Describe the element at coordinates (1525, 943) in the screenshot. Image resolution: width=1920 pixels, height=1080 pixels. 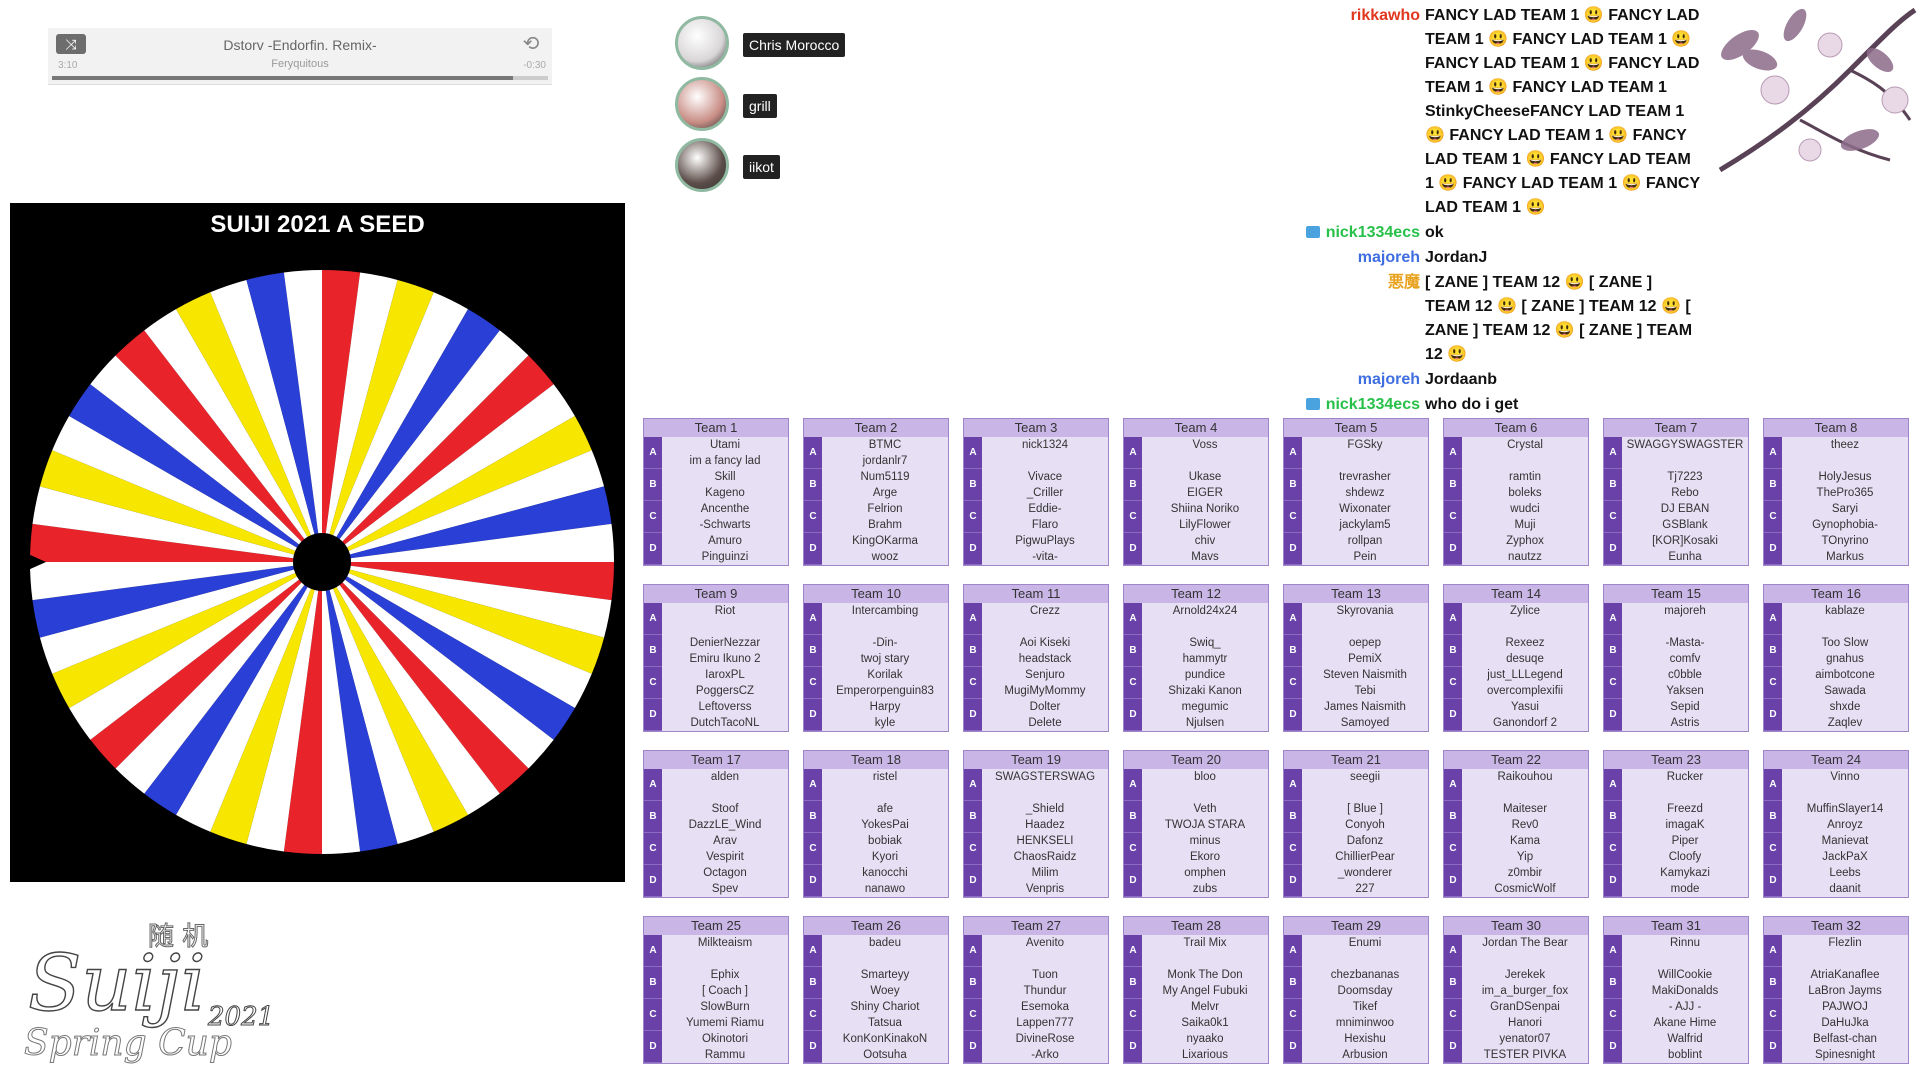
I see `player-slot: Jordan The Bear` at that location.